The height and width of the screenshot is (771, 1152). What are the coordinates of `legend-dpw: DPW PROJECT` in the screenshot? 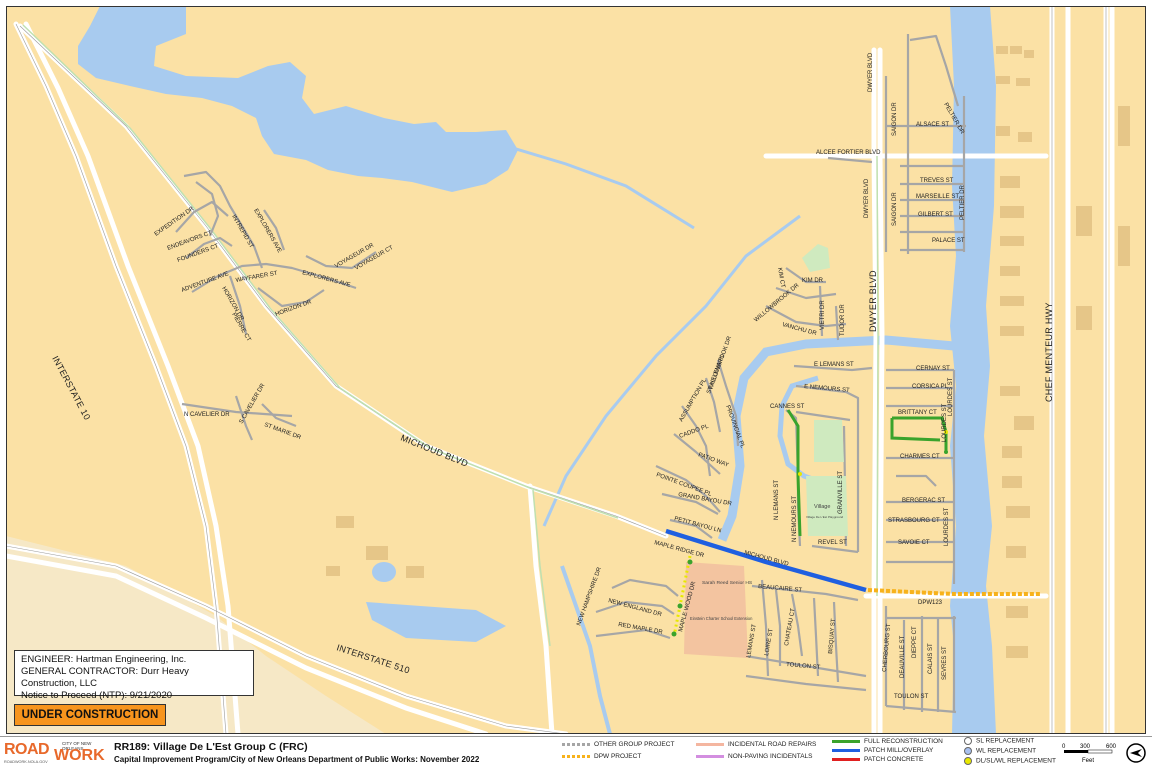 It's located at (601, 756).